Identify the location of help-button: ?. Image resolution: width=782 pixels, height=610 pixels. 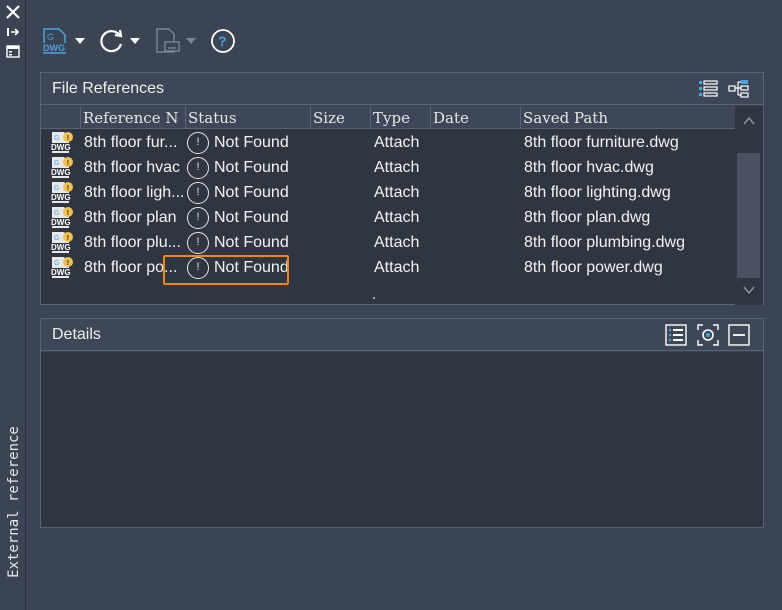
(223, 41).